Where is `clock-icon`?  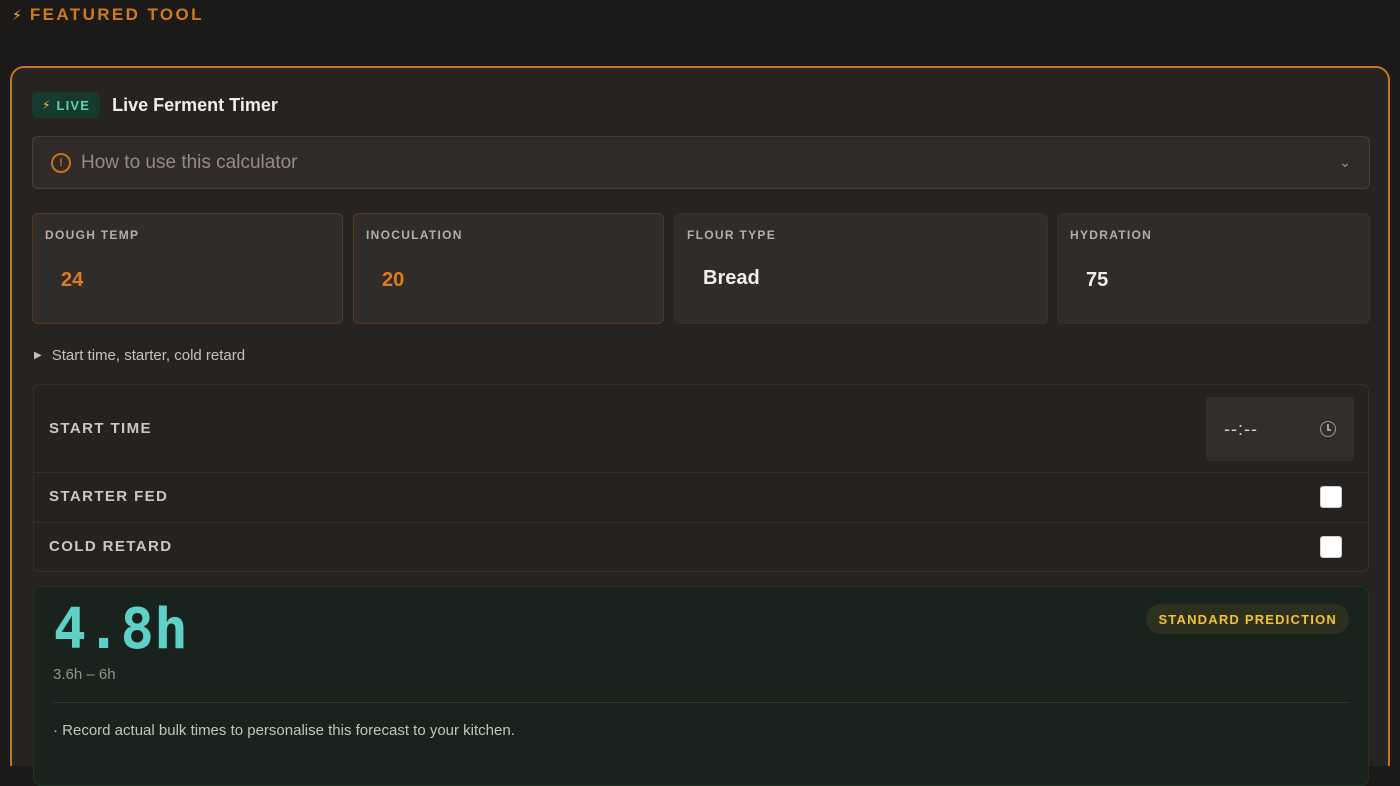
clock-icon is located at coordinates (1328, 429).